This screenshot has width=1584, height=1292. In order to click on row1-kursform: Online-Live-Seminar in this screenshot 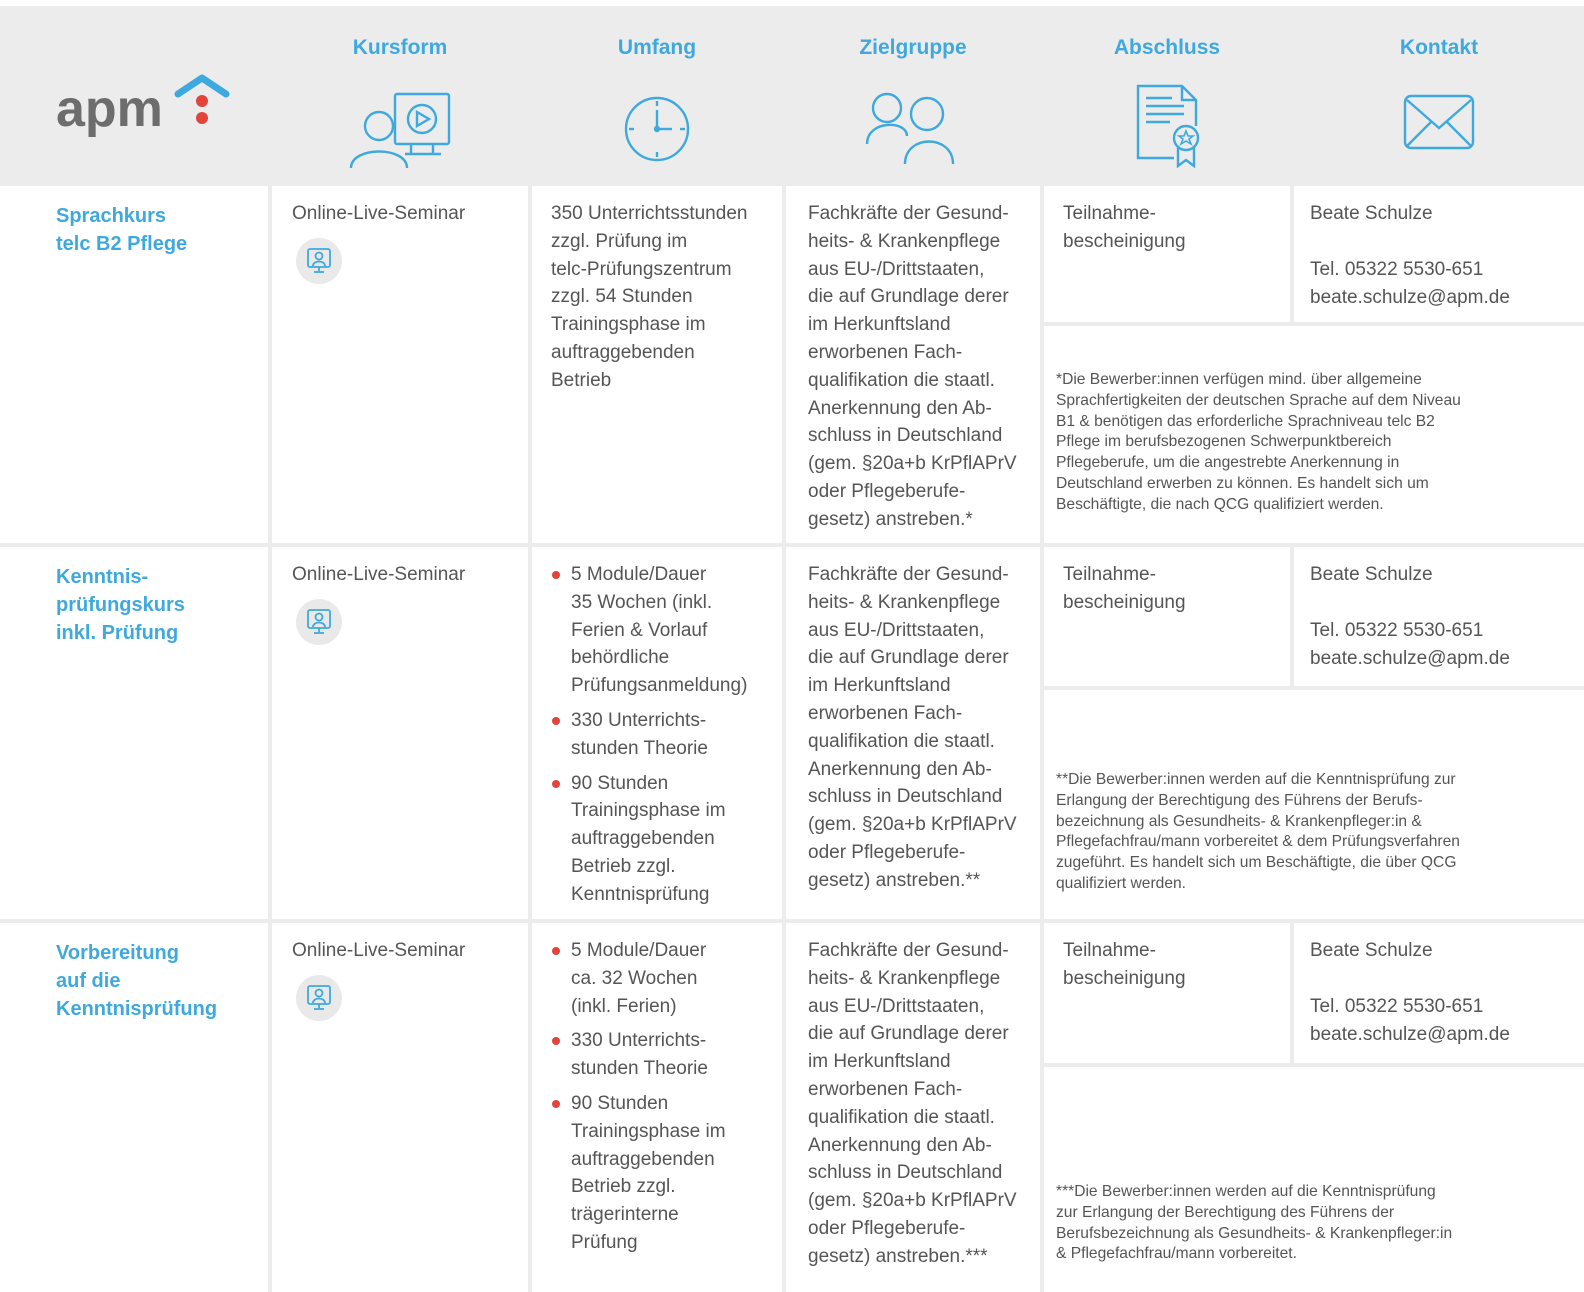, I will do `click(379, 213)`.